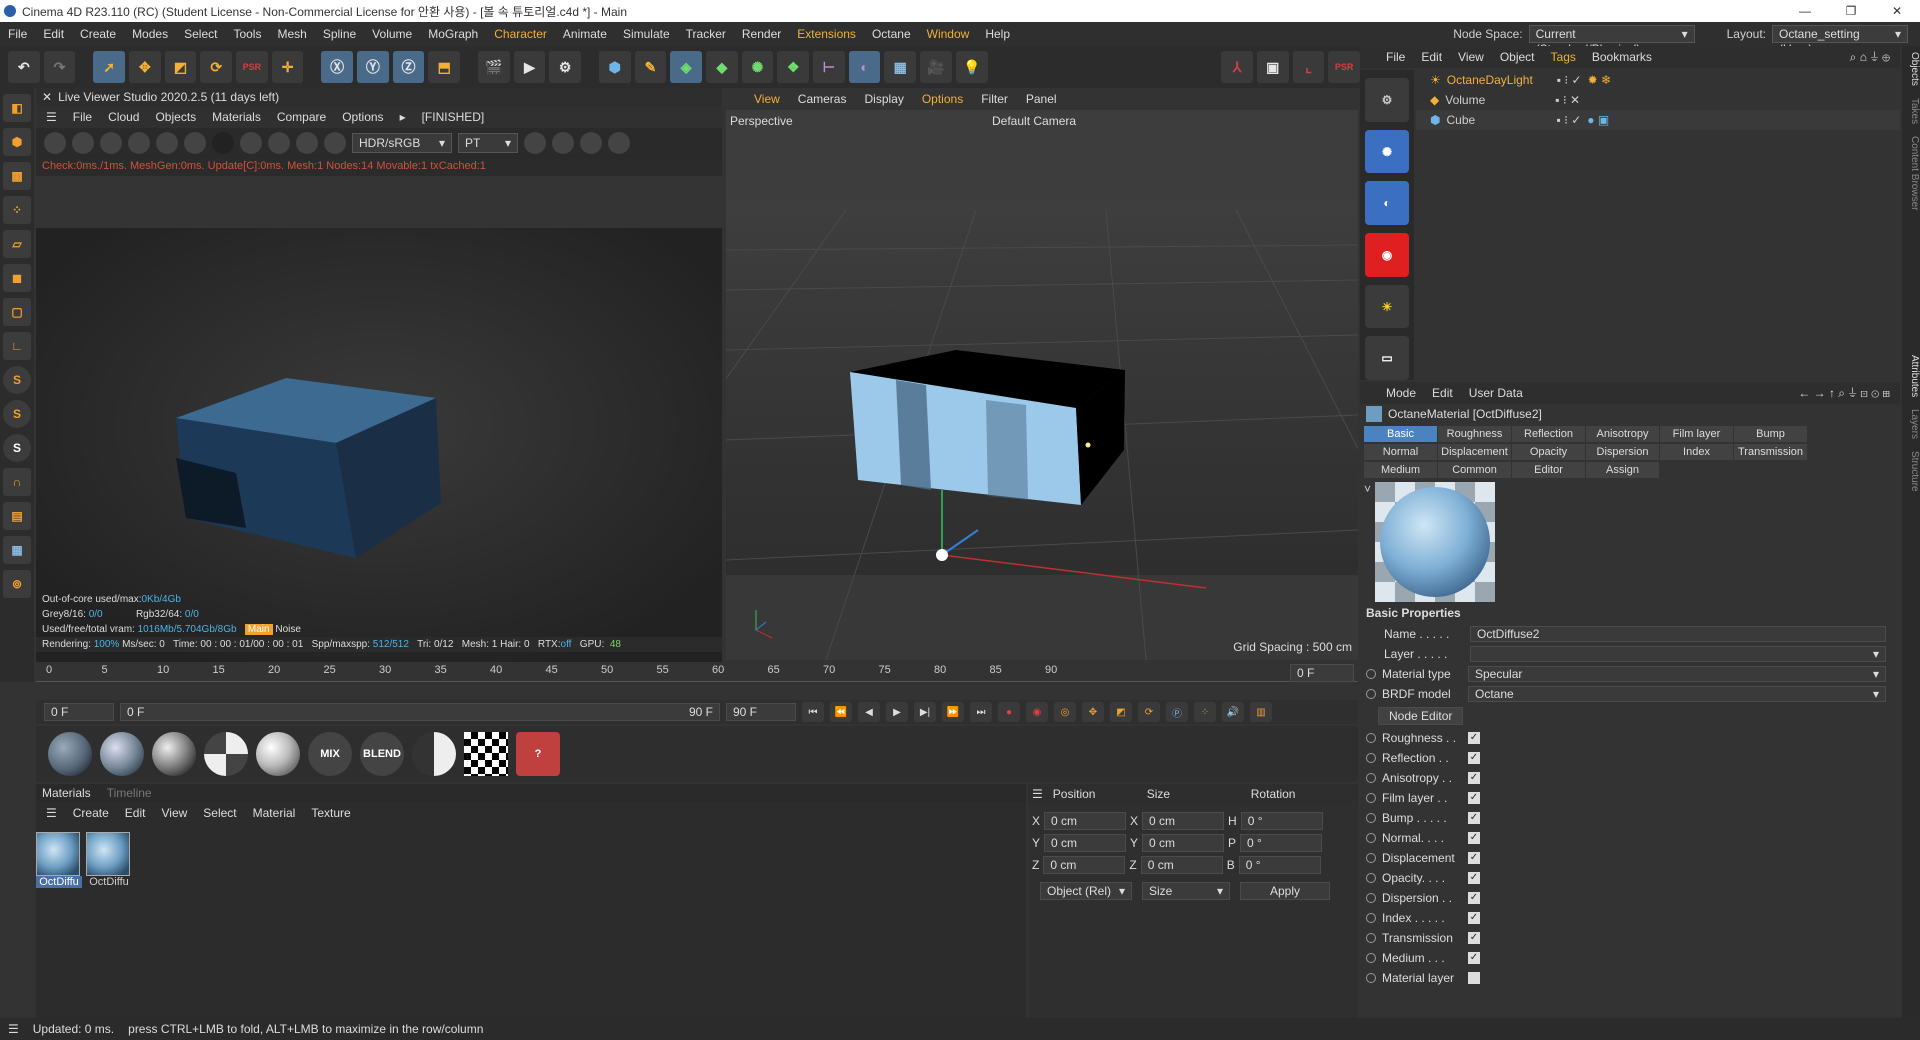 This screenshot has width=1920, height=1040. Describe the element at coordinates (1840, 40) in the screenshot. I see `layout-dropdown: Octane_setting (User) ▾` at that location.